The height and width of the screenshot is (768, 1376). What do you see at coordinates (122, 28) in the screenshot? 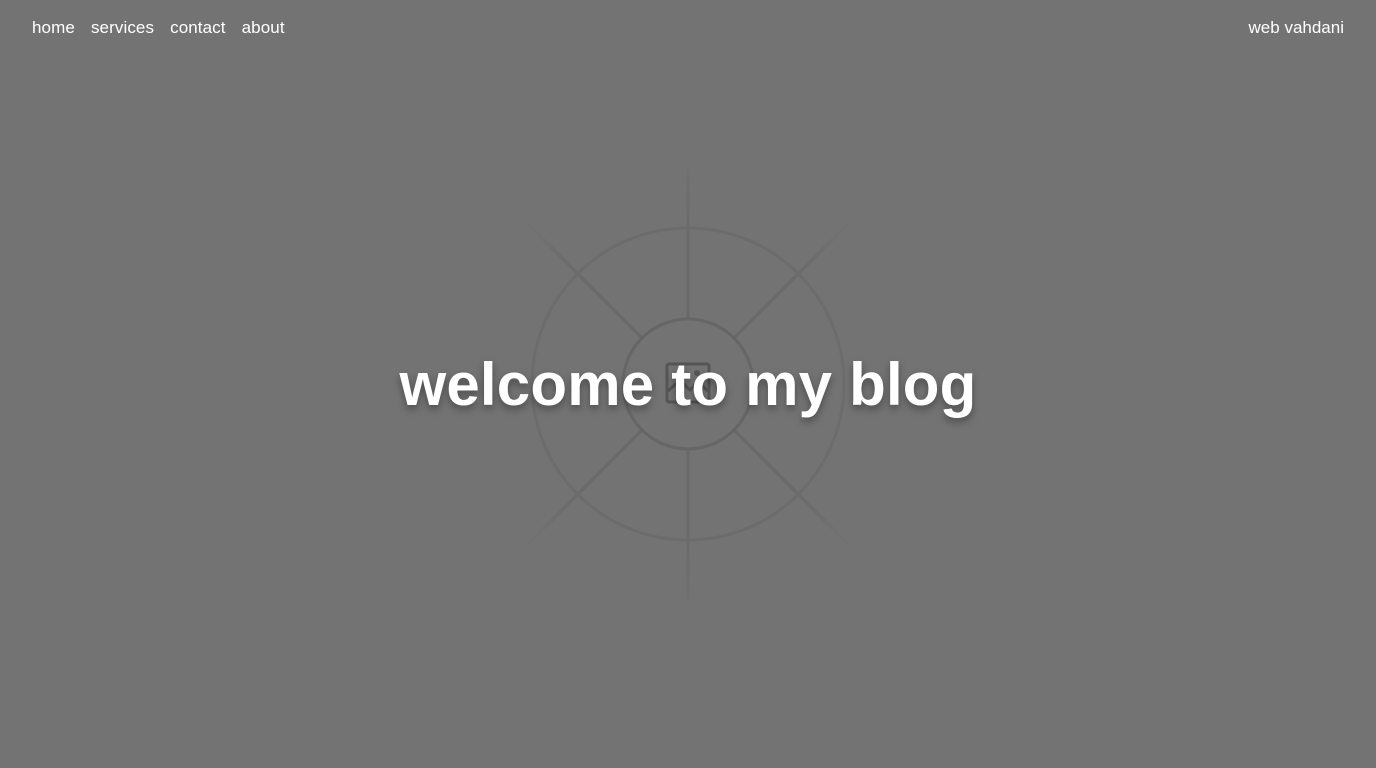
I see `nav-link-services: services` at bounding box center [122, 28].